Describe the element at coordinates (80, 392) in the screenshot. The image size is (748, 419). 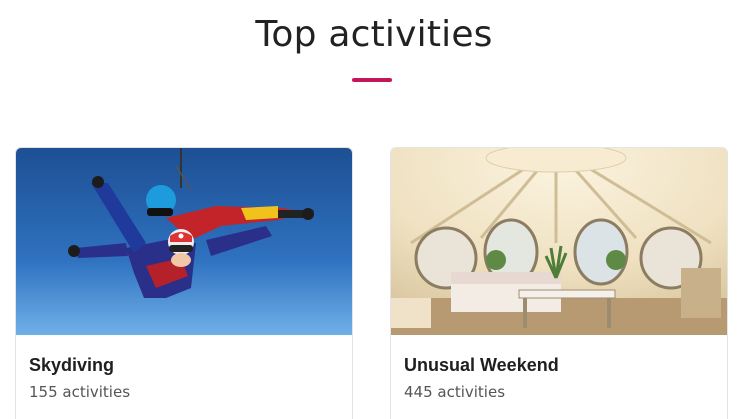
I see `activity-count: 155 activities` at that location.